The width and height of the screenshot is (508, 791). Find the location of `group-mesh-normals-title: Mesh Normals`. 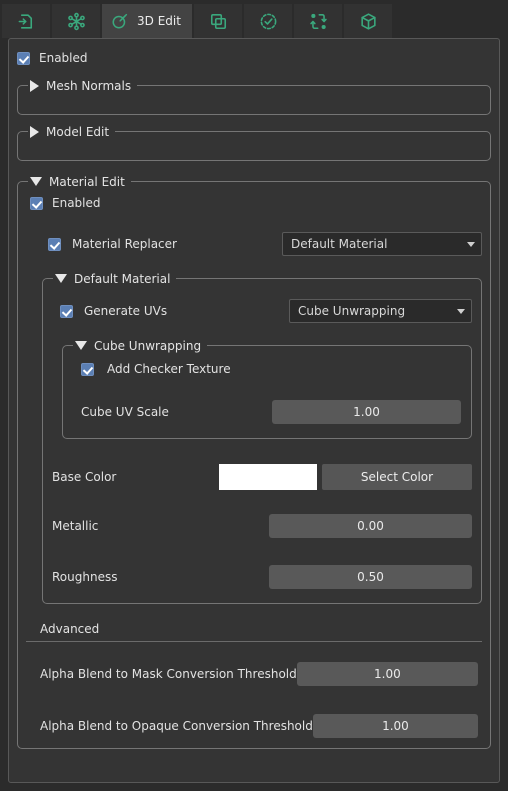

group-mesh-normals-title: Mesh Normals is located at coordinates (89, 85).